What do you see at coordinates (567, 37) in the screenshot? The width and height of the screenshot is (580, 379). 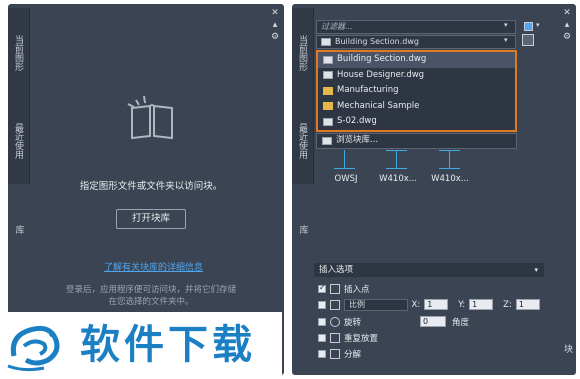 I see `gear-icon: ⚙` at bounding box center [567, 37].